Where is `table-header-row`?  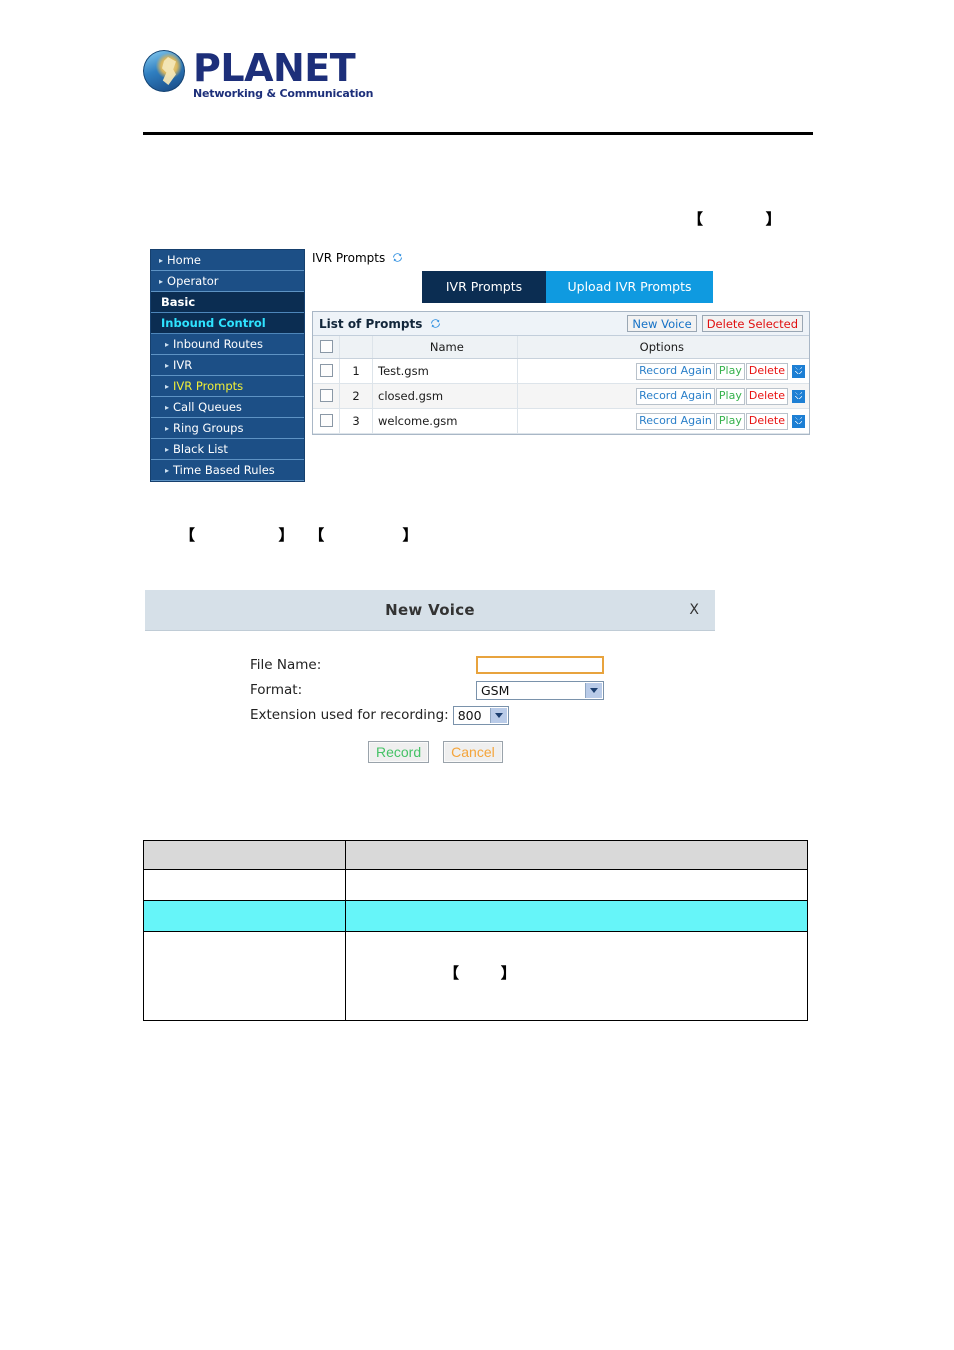
table-header-row is located at coordinates (475, 855).